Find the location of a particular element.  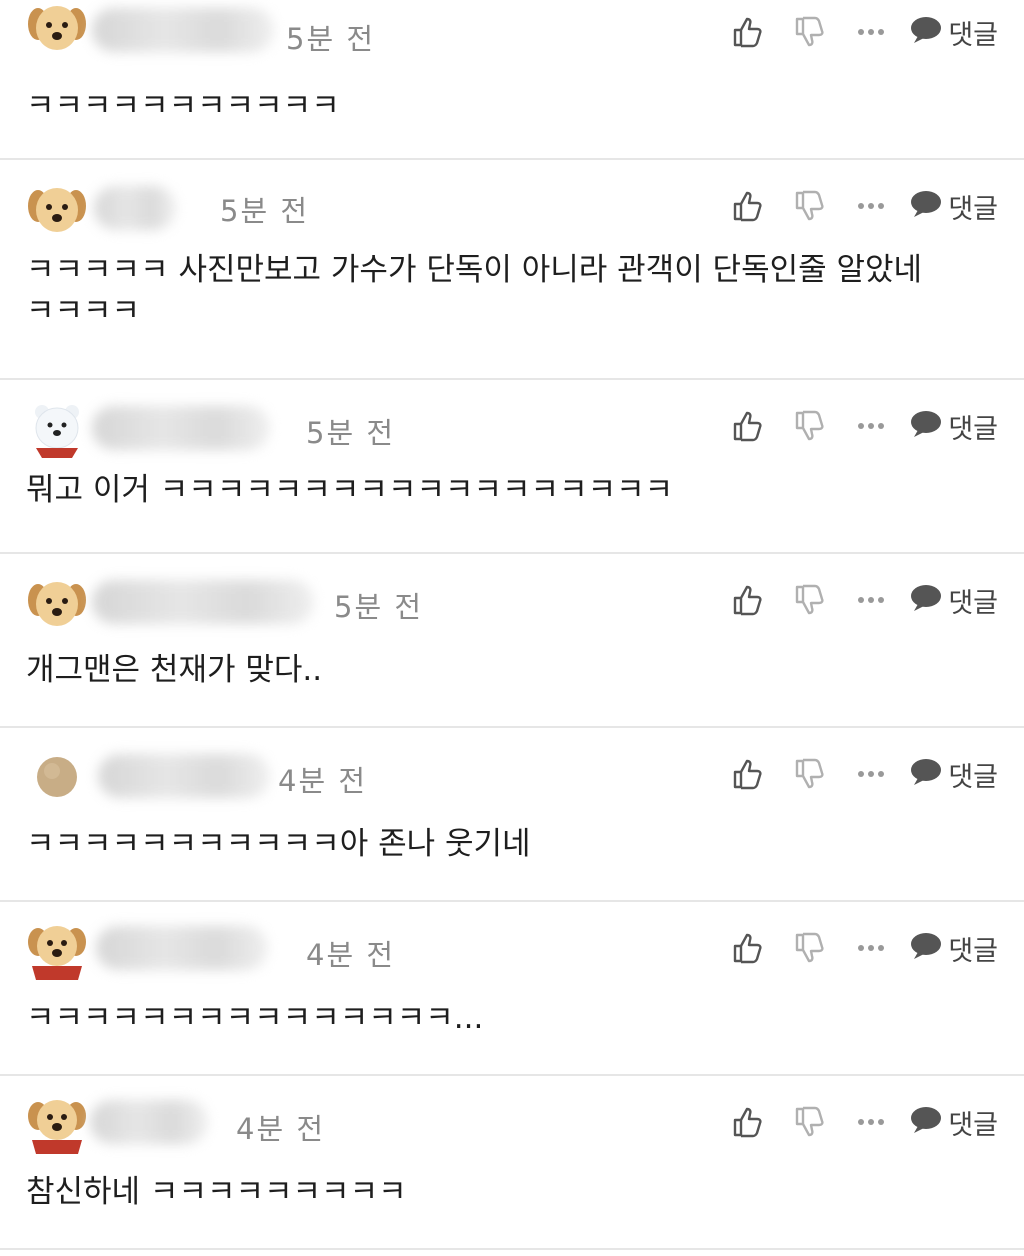

comment-text: 뭐고 이거 ㅋㅋㅋㅋㅋㅋㅋㅋㅋㅋㅋㅋㅋㅋㅋㅋㅋㅋ is located at coordinates (350, 490).